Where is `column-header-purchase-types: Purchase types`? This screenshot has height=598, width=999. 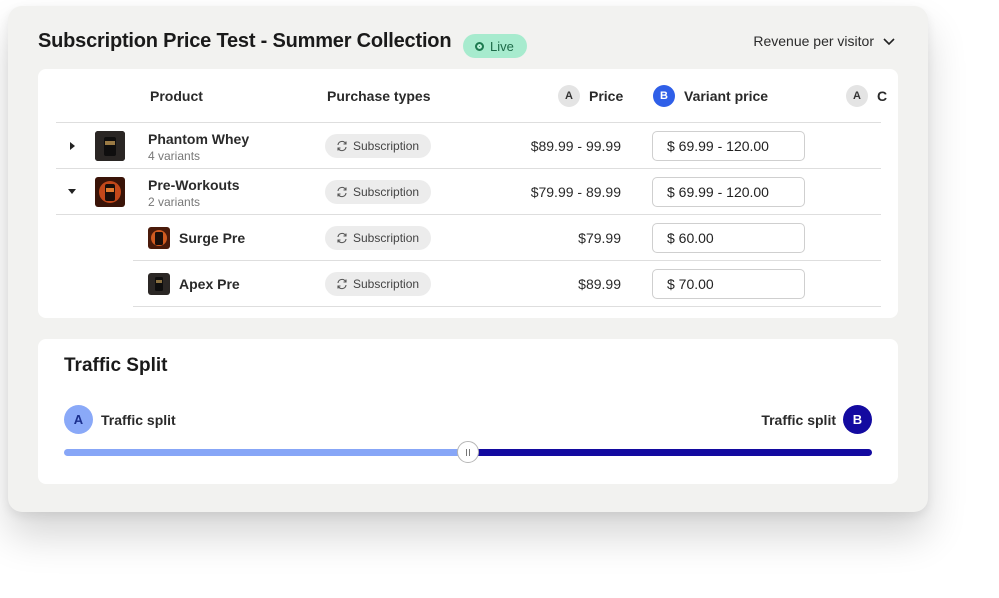
column-header-purchase-types: Purchase types is located at coordinates (379, 96).